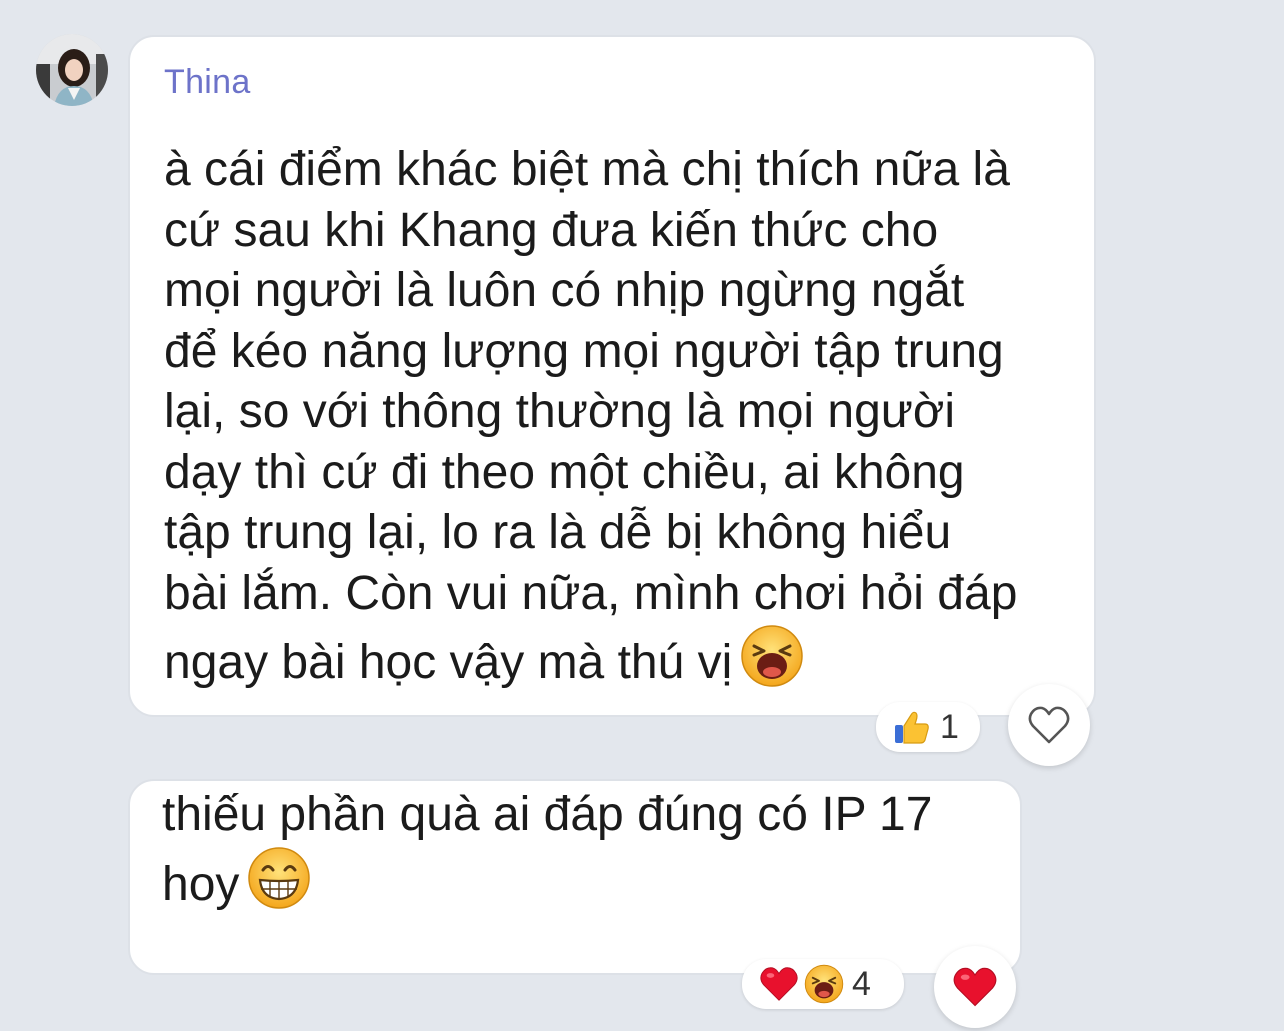 This screenshot has height=1031, width=1284. What do you see at coordinates (448, 662) in the screenshot?
I see `message-line: ngay bài học vậy mà thú vị` at bounding box center [448, 662].